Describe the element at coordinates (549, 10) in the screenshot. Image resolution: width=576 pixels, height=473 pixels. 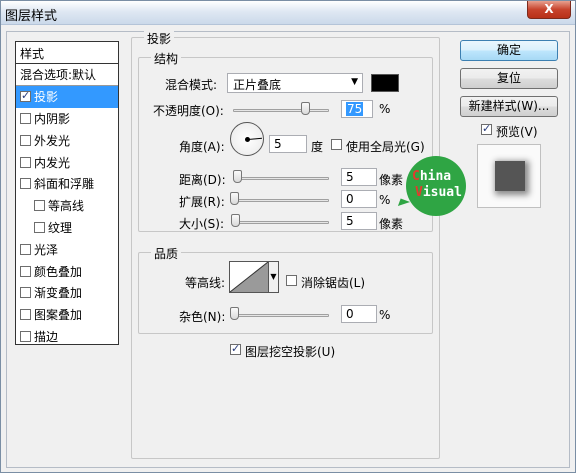
I see `close-button: X` at that location.